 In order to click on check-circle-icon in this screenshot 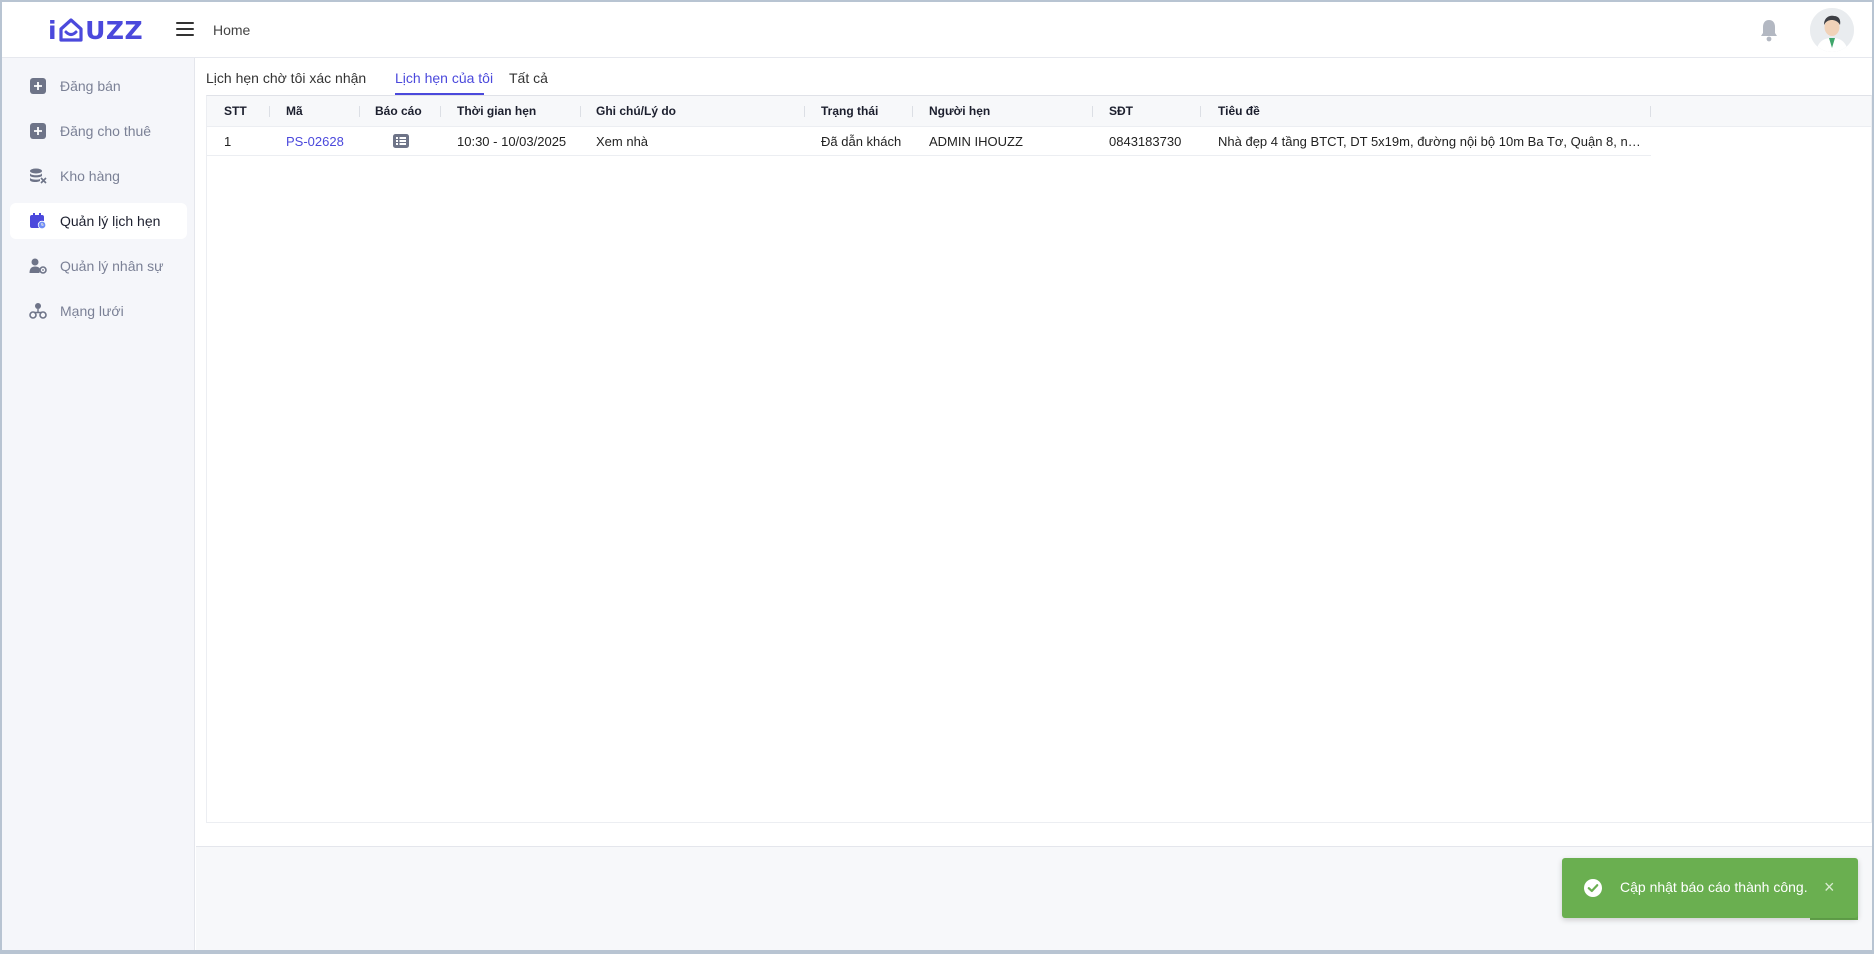, I will do `click(1593, 888)`.